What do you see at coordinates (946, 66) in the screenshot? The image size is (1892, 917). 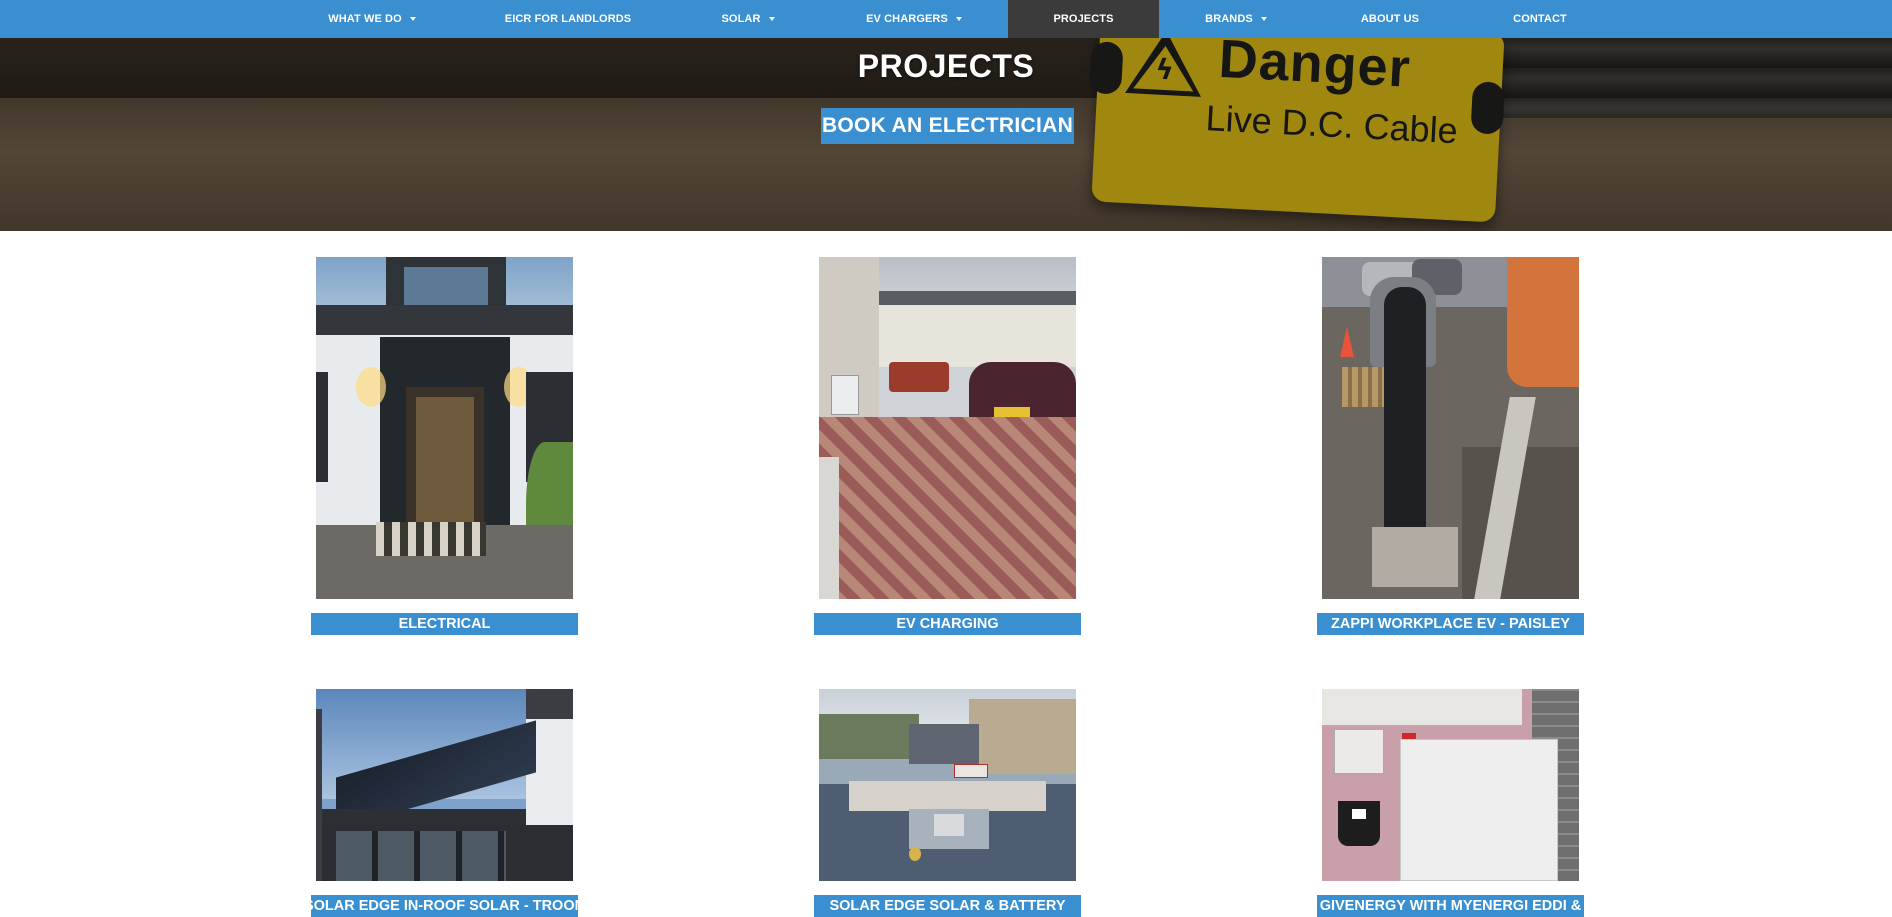 I see `page-title: PROJECTS` at bounding box center [946, 66].